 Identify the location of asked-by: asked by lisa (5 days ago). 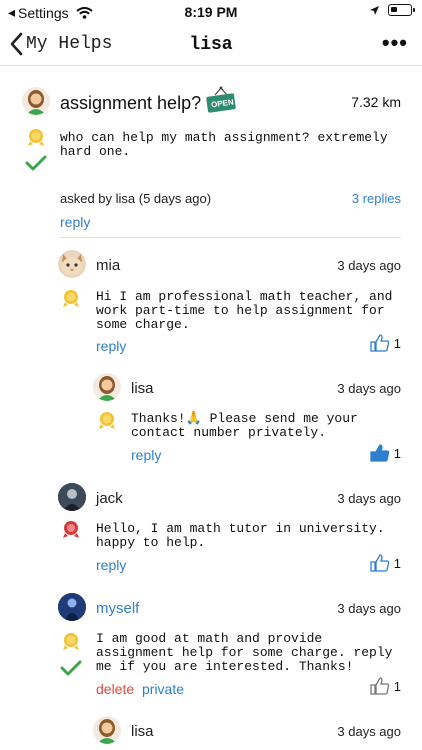
(136, 198).